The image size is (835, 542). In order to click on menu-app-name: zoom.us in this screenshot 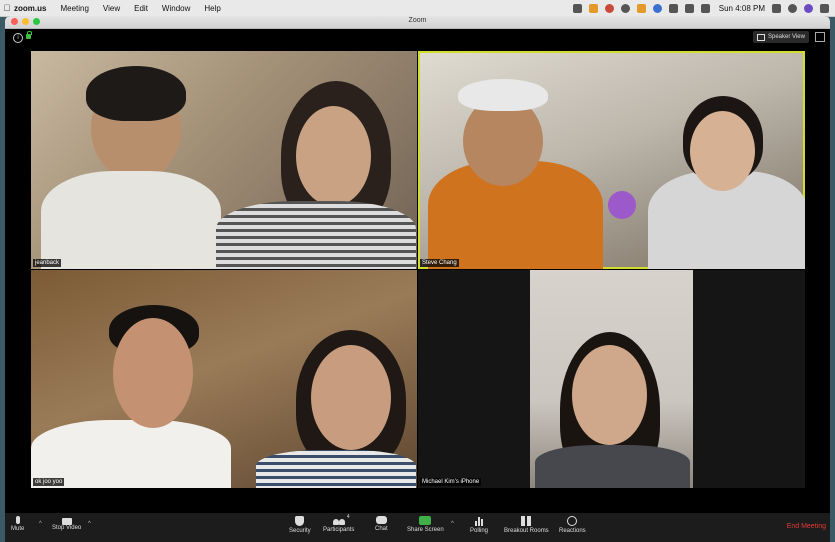, I will do `click(30, 8)`.